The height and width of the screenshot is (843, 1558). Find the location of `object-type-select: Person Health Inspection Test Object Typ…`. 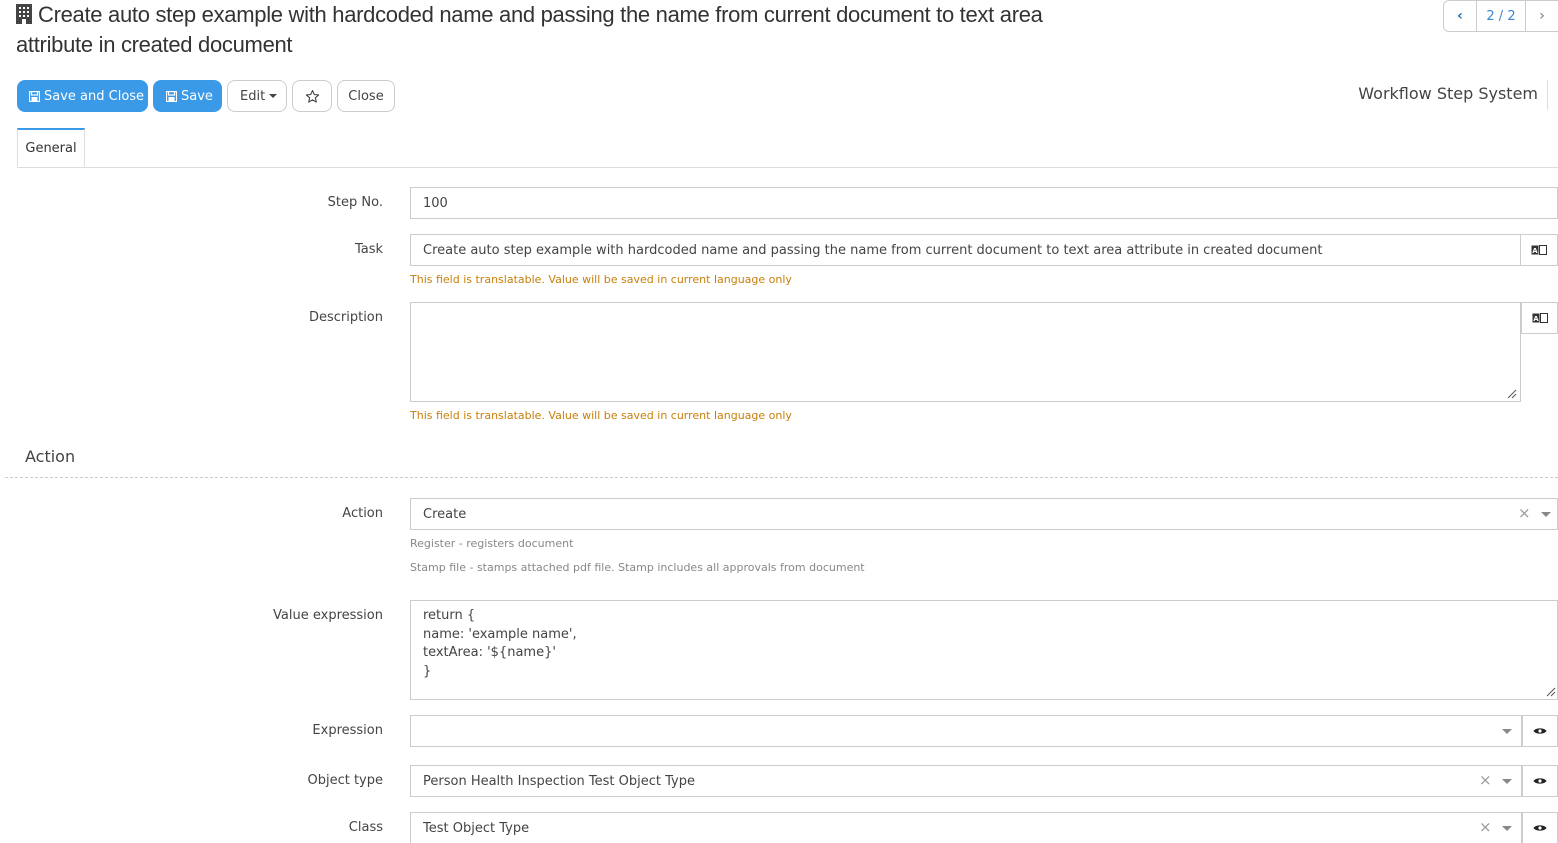

object-type-select: Person Health Inspection Test Object Typ… is located at coordinates (966, 781).